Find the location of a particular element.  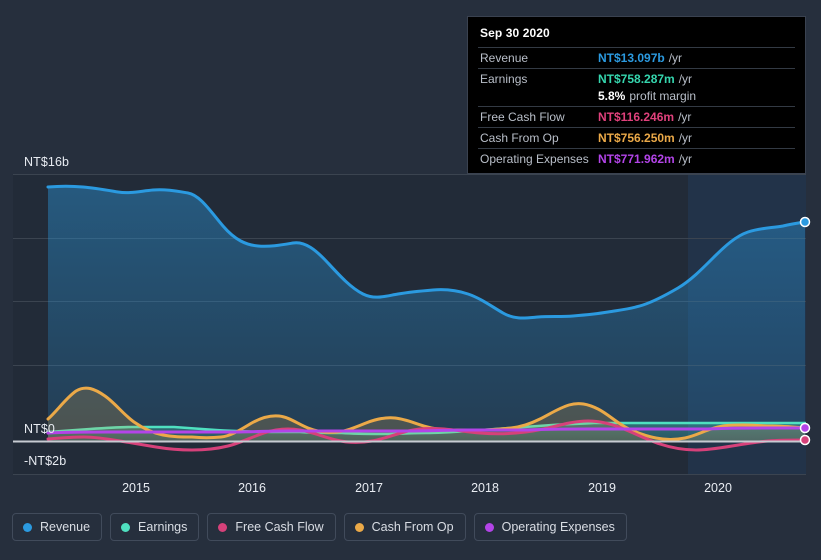

y-axis-label-zero: NT$0 is located at coordinates (39, 429).